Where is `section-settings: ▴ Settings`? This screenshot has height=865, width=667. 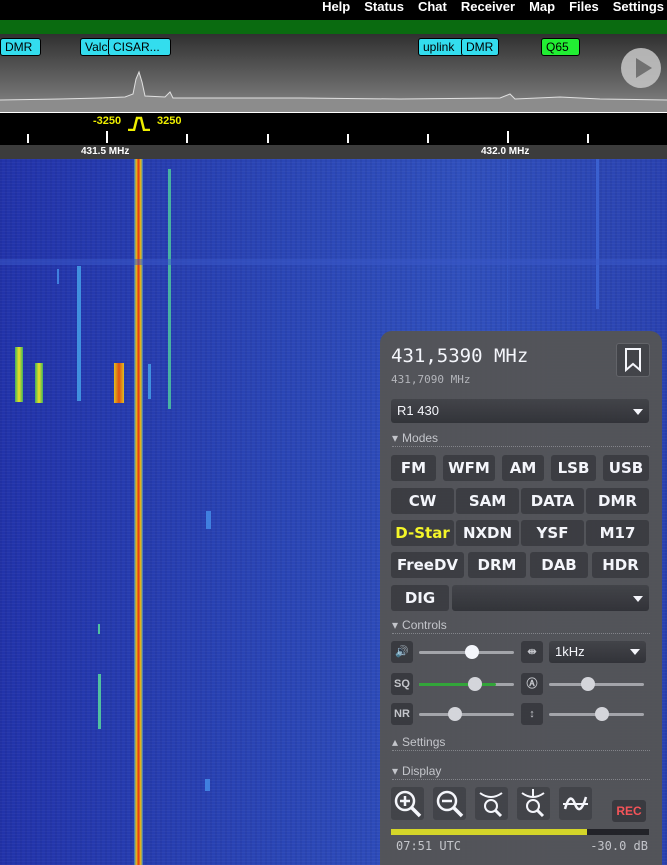
section-settings: ▴ Settings is located at coordinates (418, 742).